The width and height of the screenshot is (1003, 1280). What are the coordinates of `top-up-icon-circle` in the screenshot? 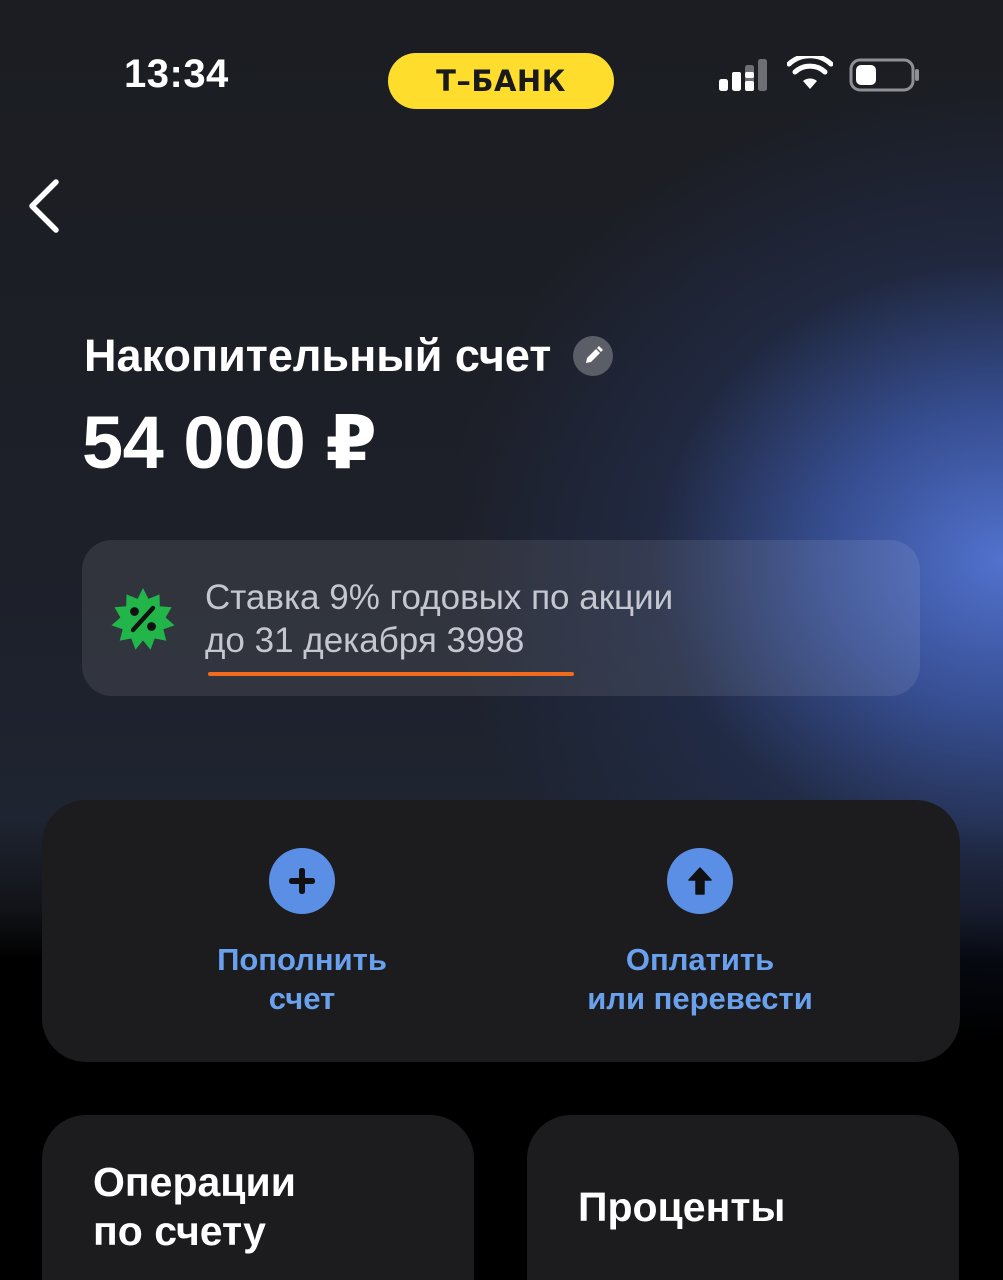 It's located at (302, 881).